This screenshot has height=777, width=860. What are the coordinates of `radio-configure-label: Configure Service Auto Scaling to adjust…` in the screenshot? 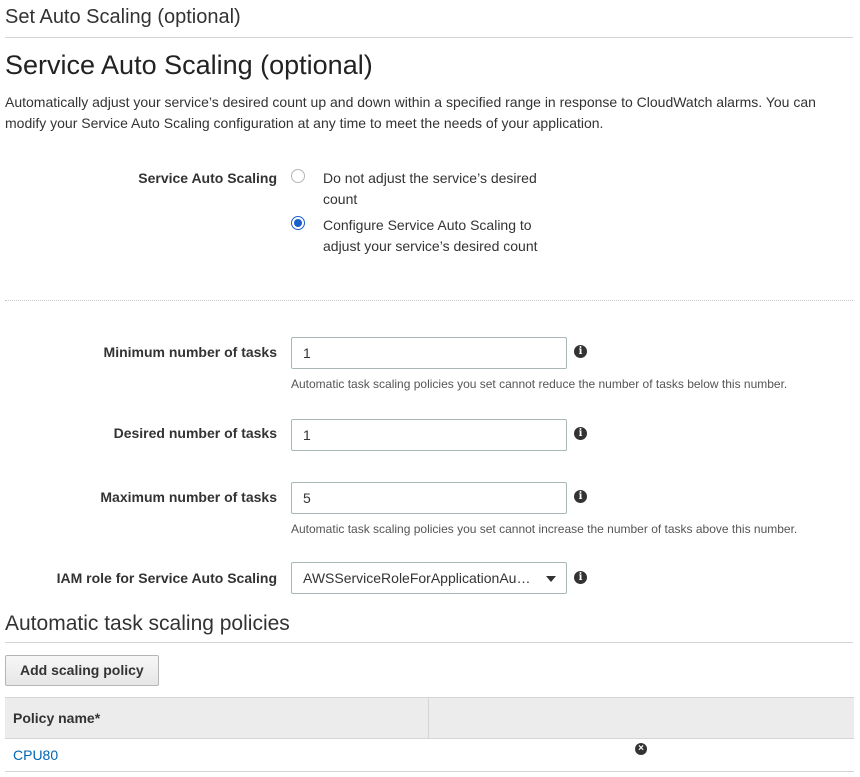 It's located at (438, 236).